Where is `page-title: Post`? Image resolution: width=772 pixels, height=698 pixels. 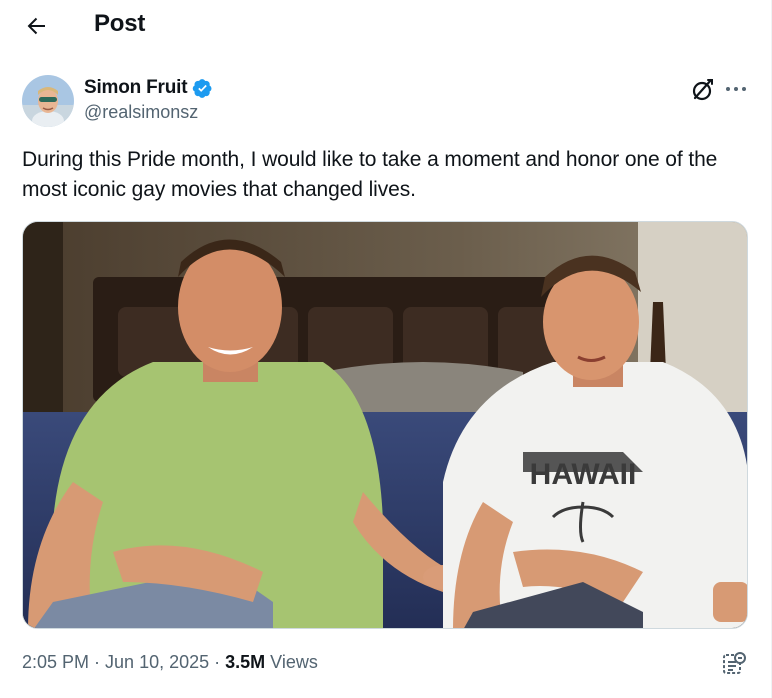
page-title: Post is located at coordinates (120, 23).